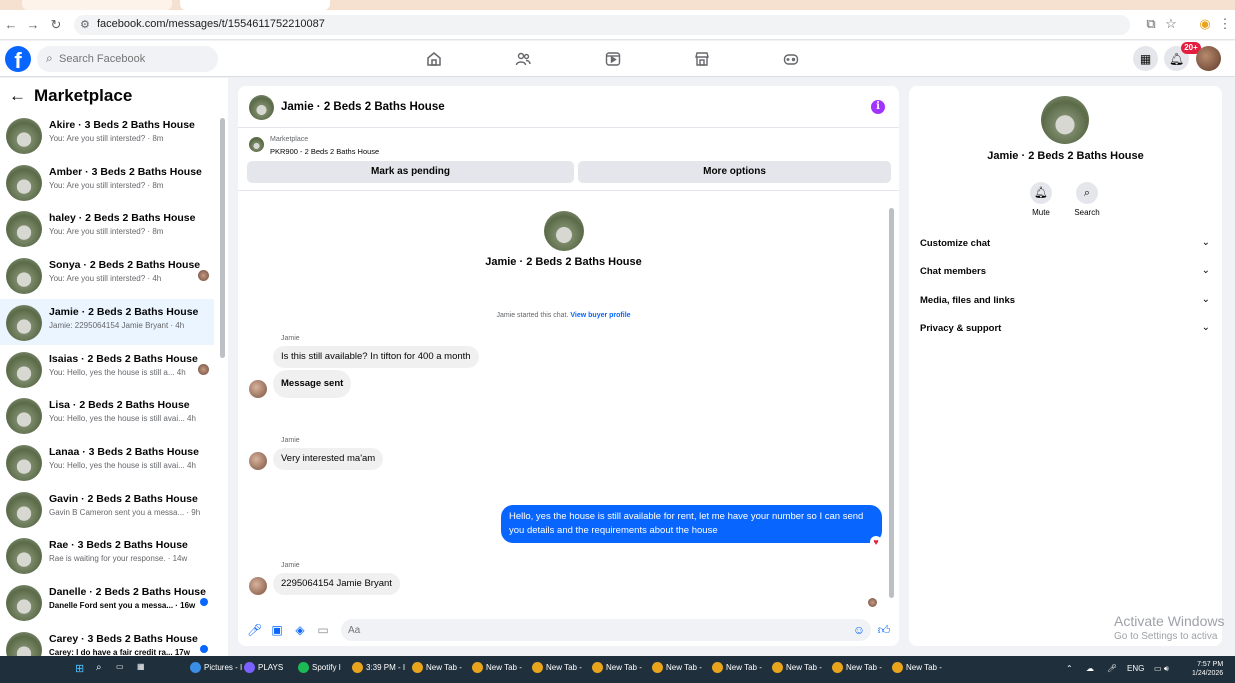  Describe the element at coordinates (120, 666) in the screenshot. I see `task-view-icon: ▭` at that location.